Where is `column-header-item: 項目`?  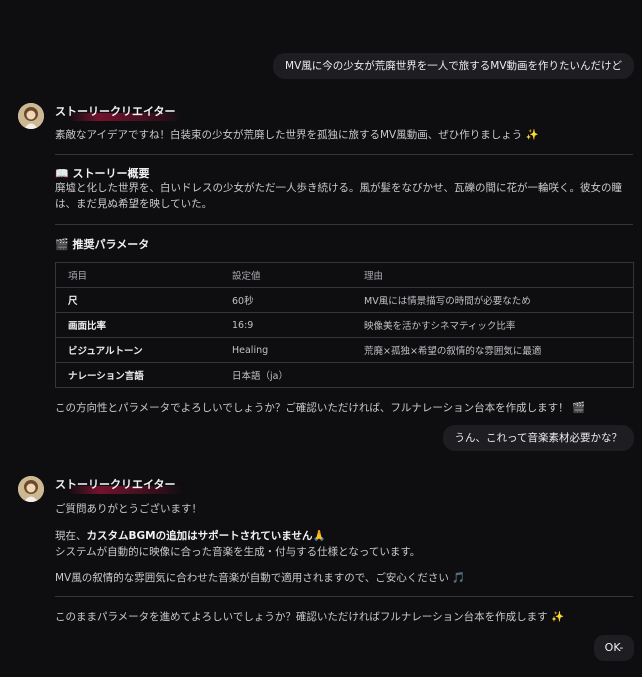
column-header-item: 項目 is located at coordinates (137, 275).